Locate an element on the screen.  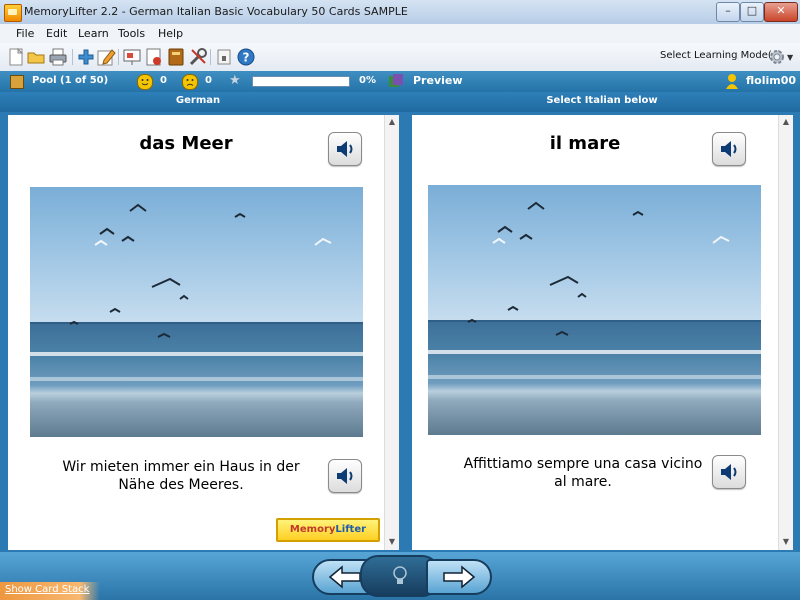
gear-icon is located at coordinates (777, 57).